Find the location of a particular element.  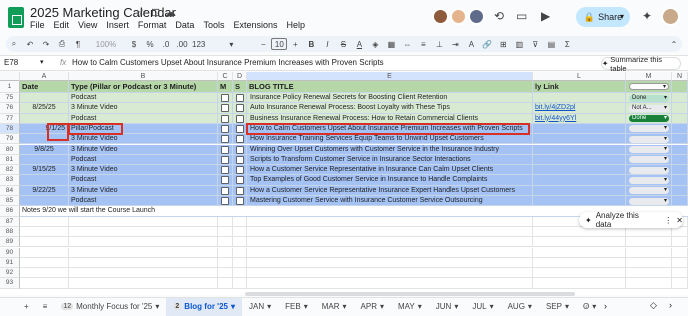

row-header: 79 is located at coordinates (10, 139).